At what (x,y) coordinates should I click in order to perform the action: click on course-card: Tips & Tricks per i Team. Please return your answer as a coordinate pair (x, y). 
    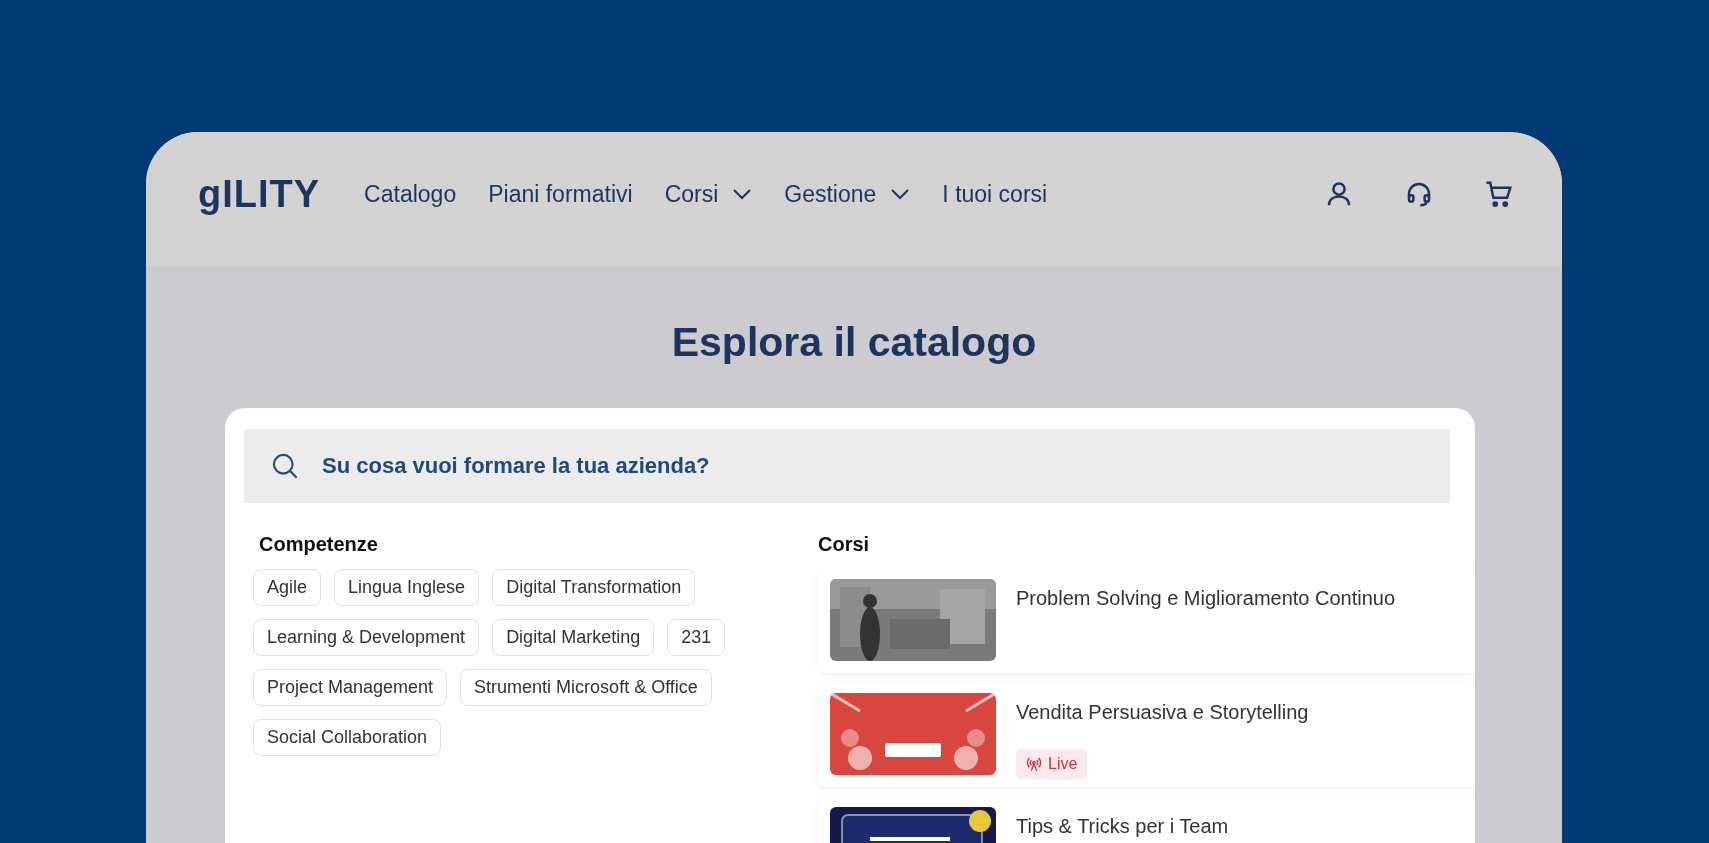
    Looking at the image, I should click on (1146, 819).